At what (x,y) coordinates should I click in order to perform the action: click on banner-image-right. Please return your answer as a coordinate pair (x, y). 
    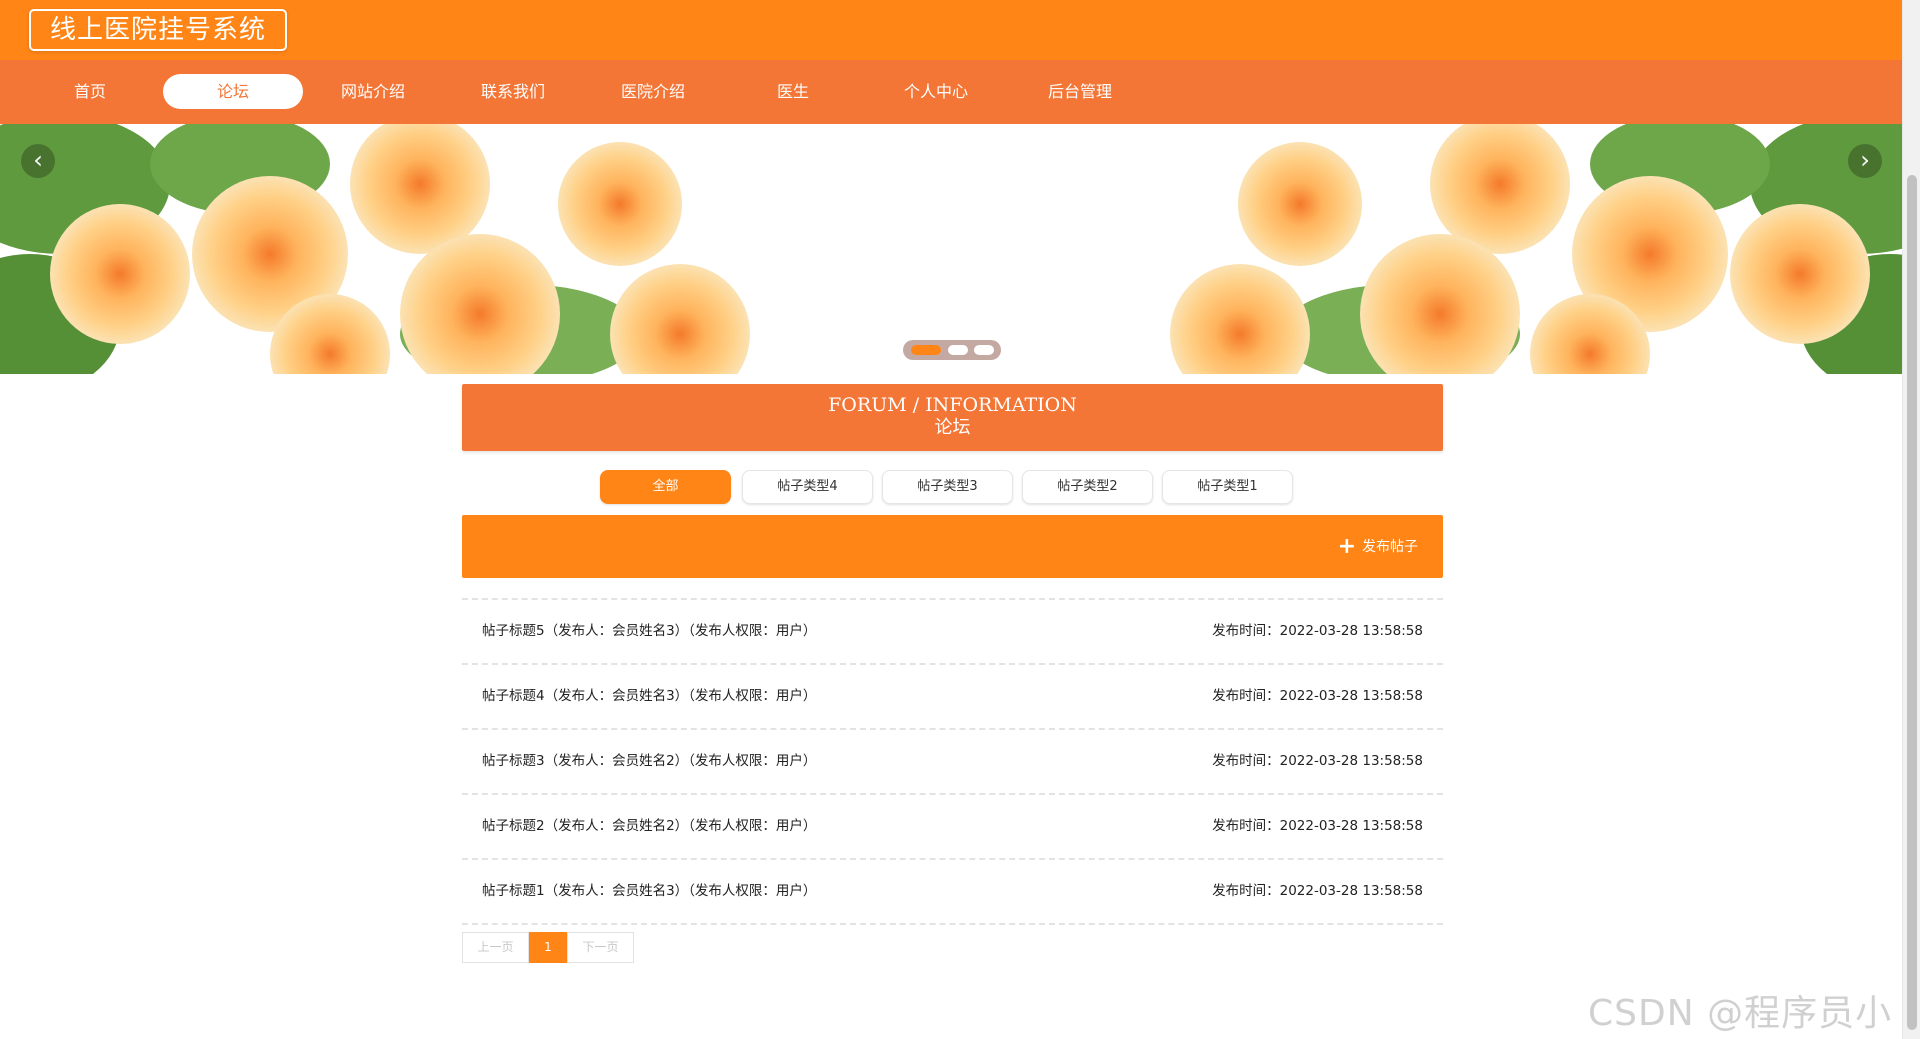
    Looking at the image, I should click on (1511, 249).